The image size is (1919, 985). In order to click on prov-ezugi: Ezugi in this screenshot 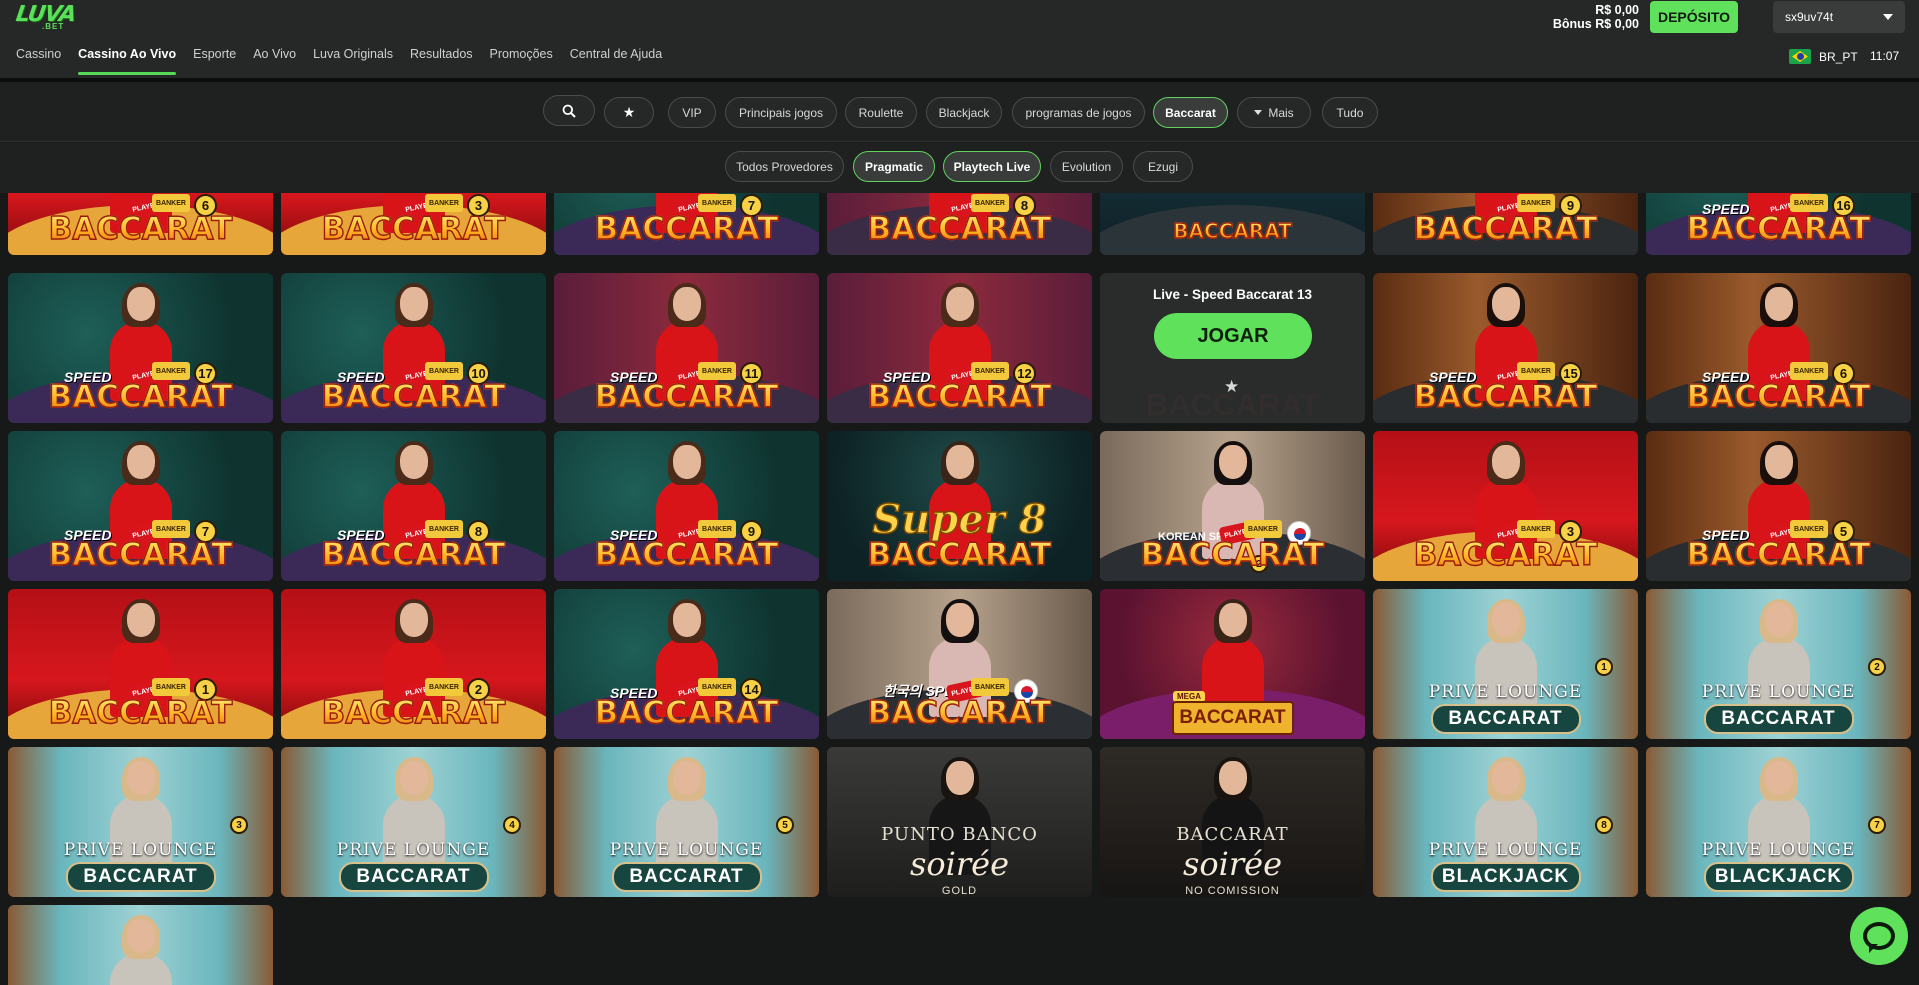, I will do `click(1163, 166)`.